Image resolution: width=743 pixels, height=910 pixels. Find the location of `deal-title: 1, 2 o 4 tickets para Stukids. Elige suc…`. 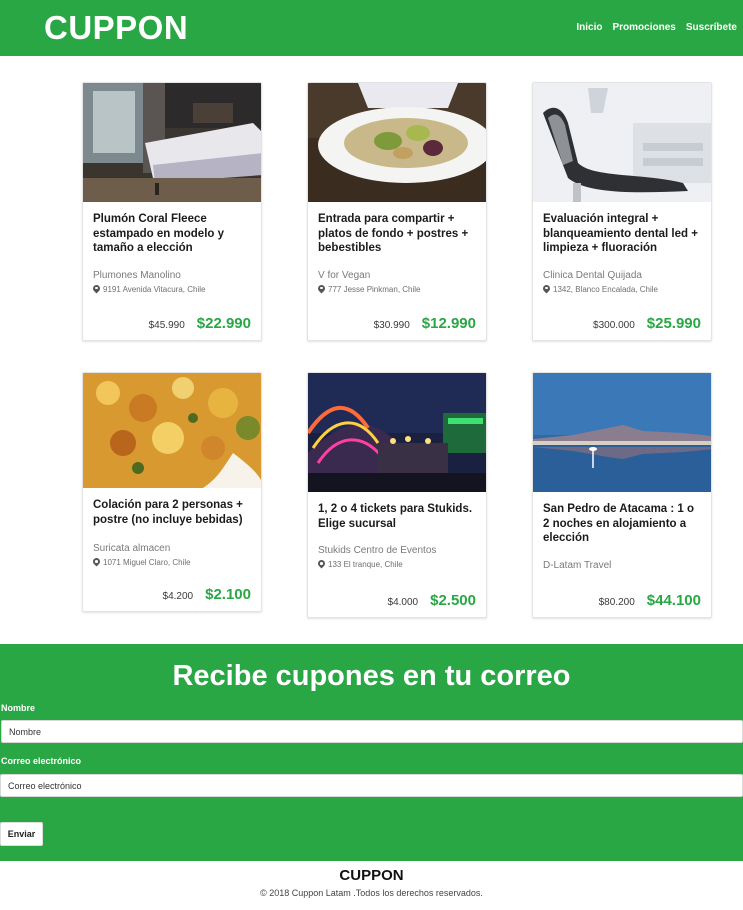

deal-title: 1, 2 o 4 tickets para Stukids. Elige suc… is located at coordinates (397, 516).